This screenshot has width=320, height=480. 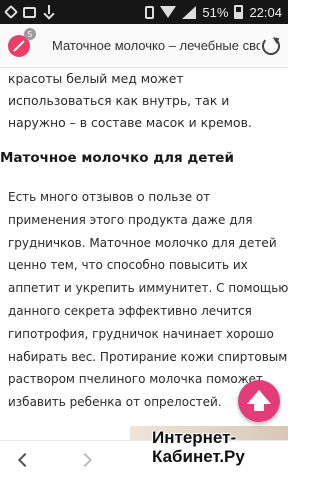 I want to click on page-title: Маточное молочко – лечебные свойства, so click(x=156, y=45).